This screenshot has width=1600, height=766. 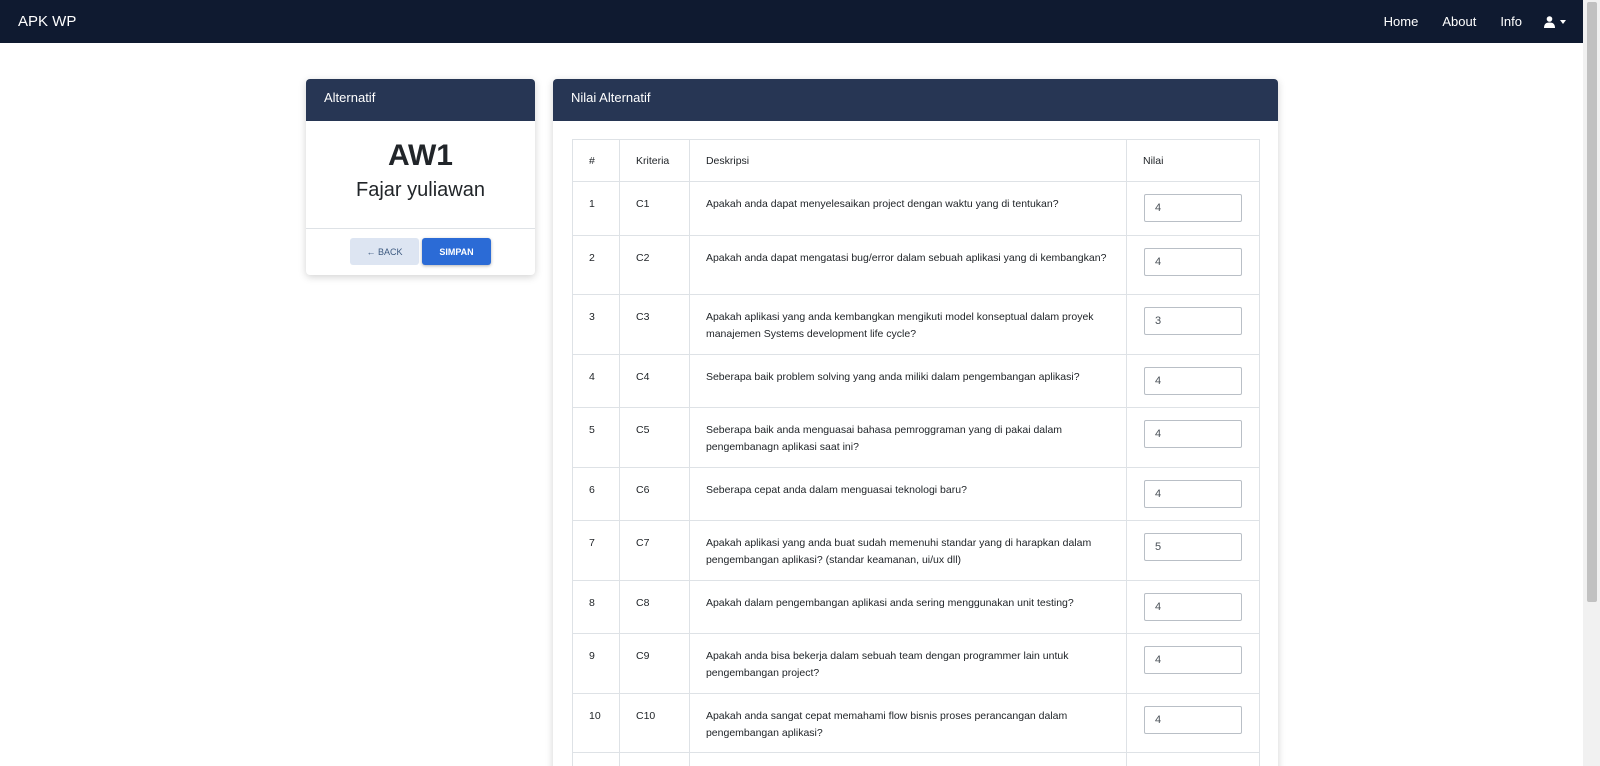 What do you see at coordinates (654, 381) in the screenshot?
I see `row-kriteria: C4` at bounding box center [654, 381].